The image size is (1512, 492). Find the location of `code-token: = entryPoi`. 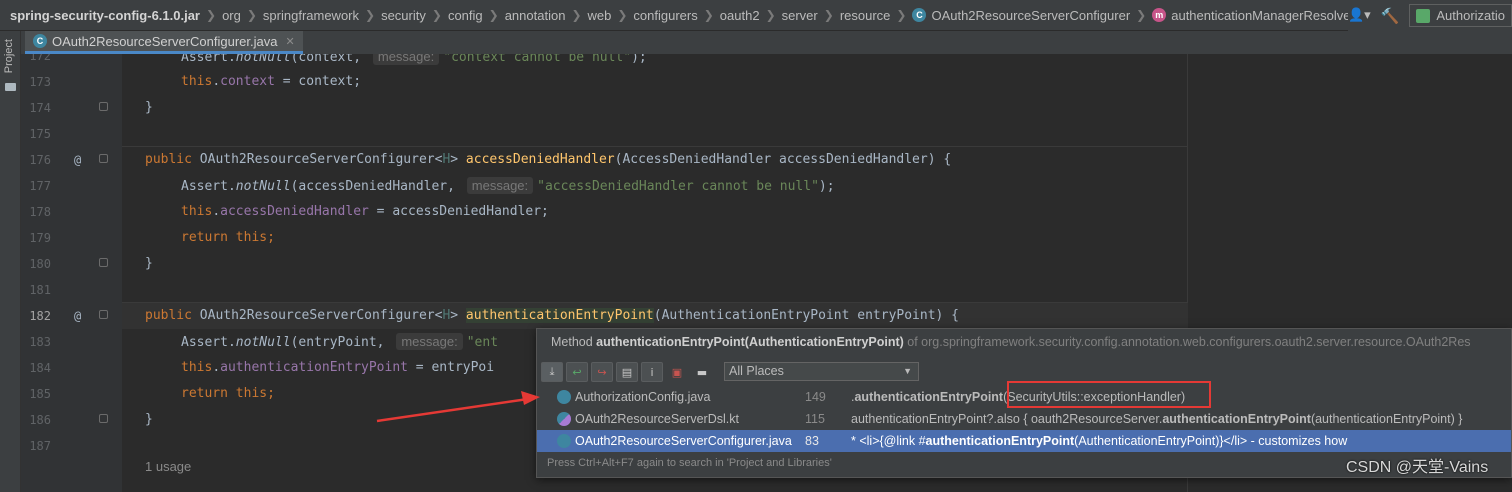

code-token: = entryPoi is located at coordinates (451, 367).